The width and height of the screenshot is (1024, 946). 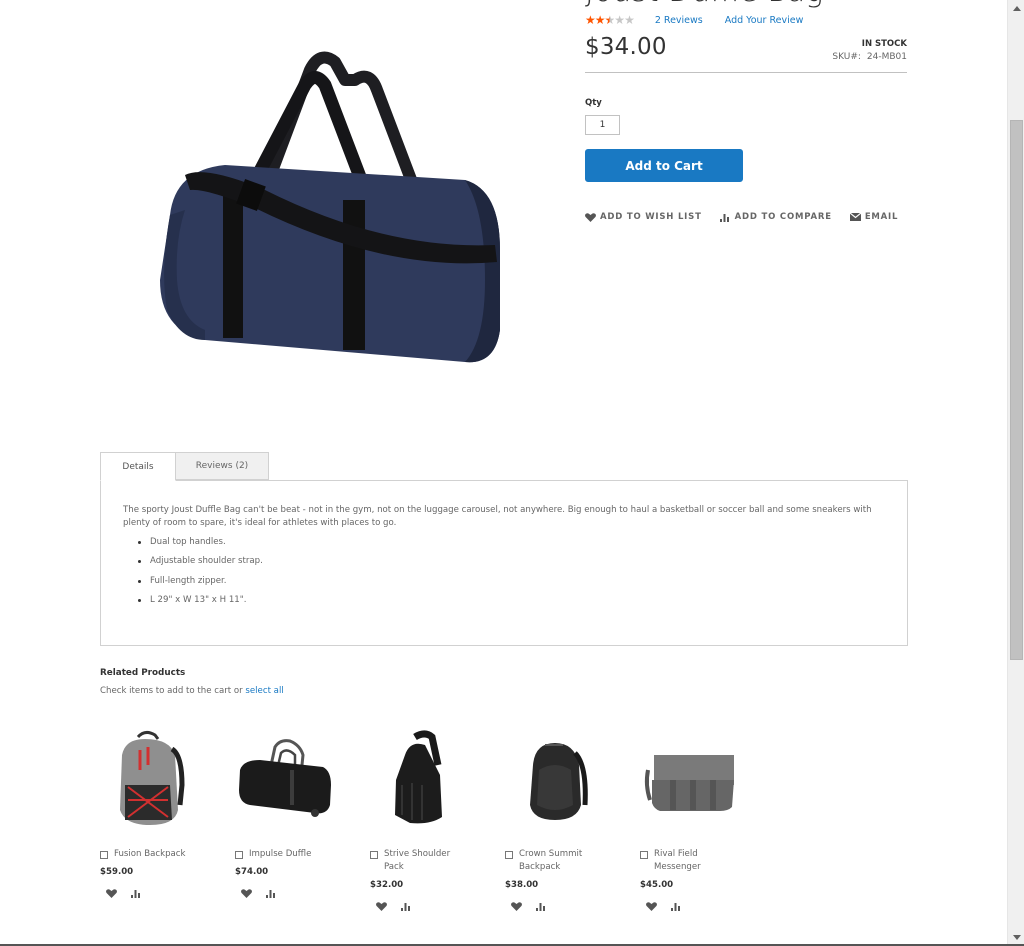 I want to click on product-rating: ★ ★ ★ ★ ★ 2 Reviews Add Your Review, so click(x=694, y=20).